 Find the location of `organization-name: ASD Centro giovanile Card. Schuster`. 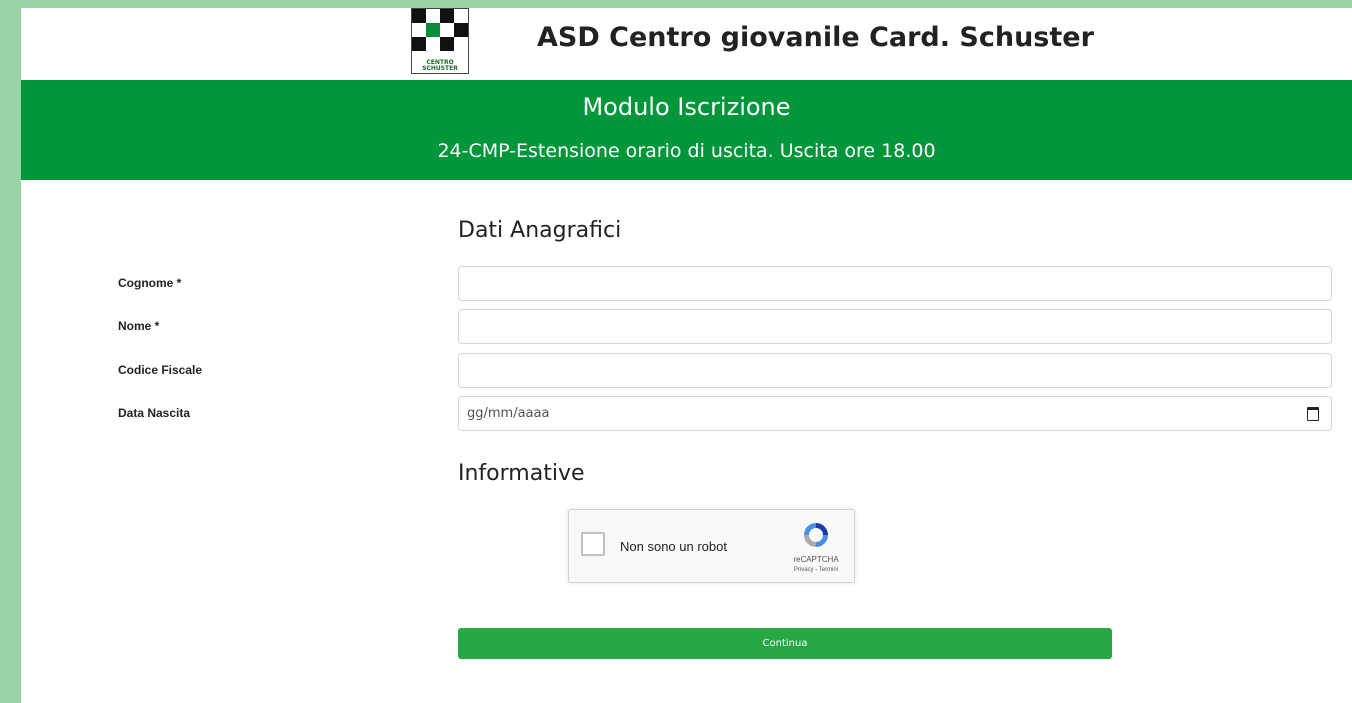

organization-name: ASD Centro giovanile Card. Schuster is located at coordinates (815, 37).